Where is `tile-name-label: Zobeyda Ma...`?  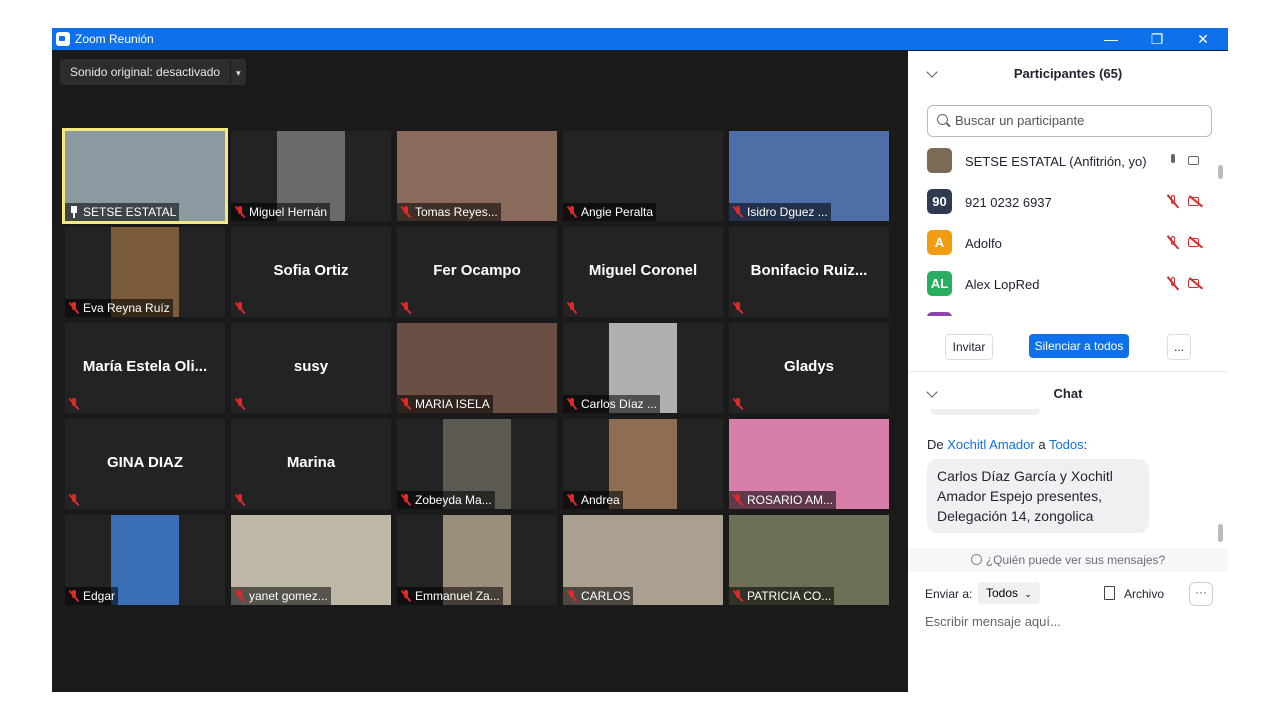 tile-name-label: Zobeyda Ma... is located at coordinates (446, 500).